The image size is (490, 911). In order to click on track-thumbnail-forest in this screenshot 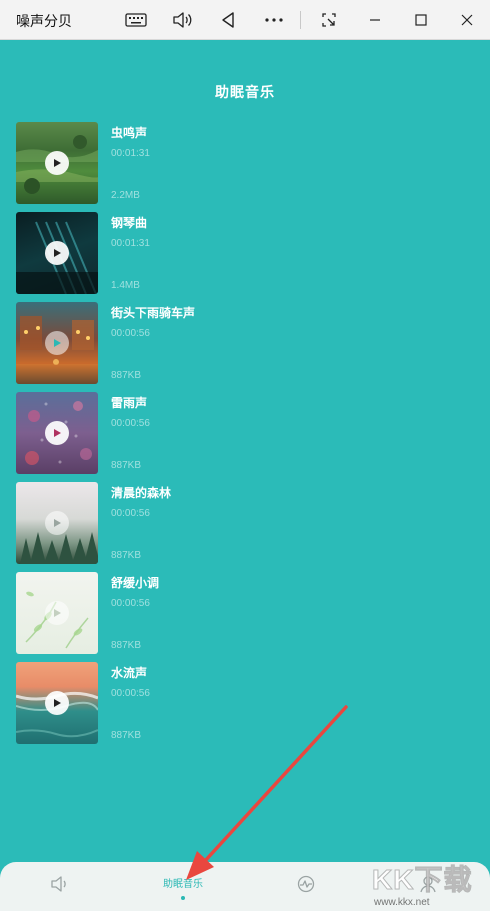, I will do `click(57, 523)`.